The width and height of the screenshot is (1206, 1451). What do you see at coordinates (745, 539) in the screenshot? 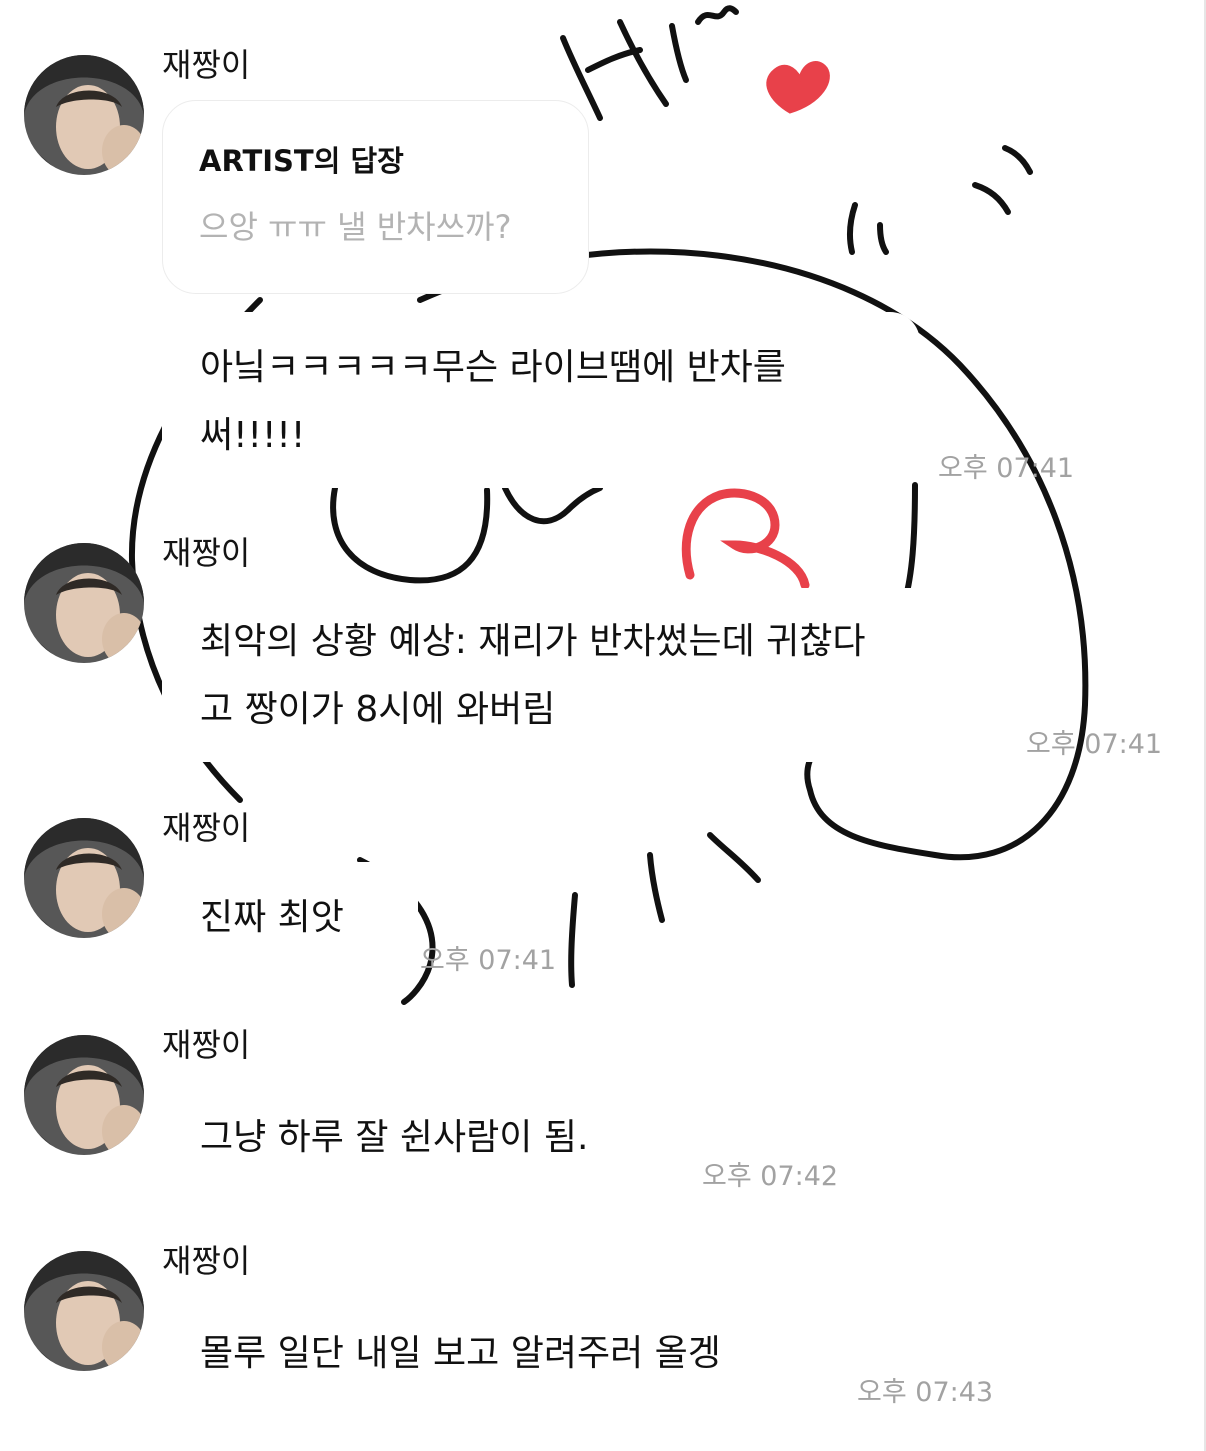
I see `doodle-cheek` at bounding box center [745, 539].